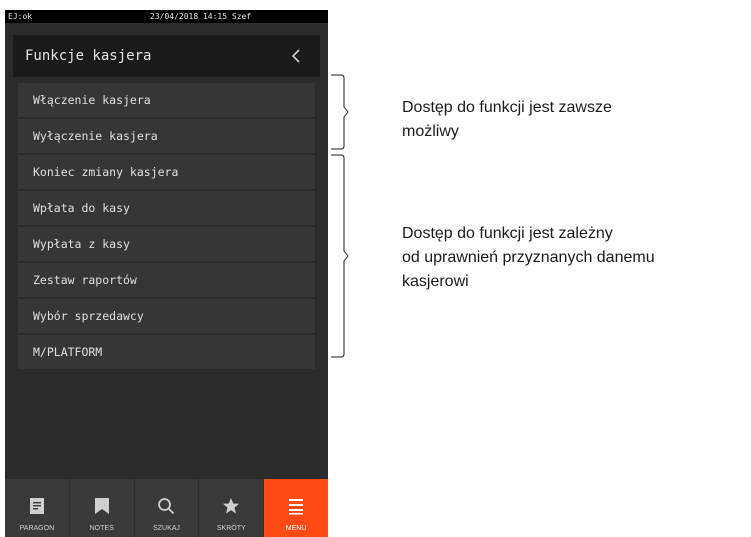  I want to click on nav-label: SKRÓTY, so click(231, 528).